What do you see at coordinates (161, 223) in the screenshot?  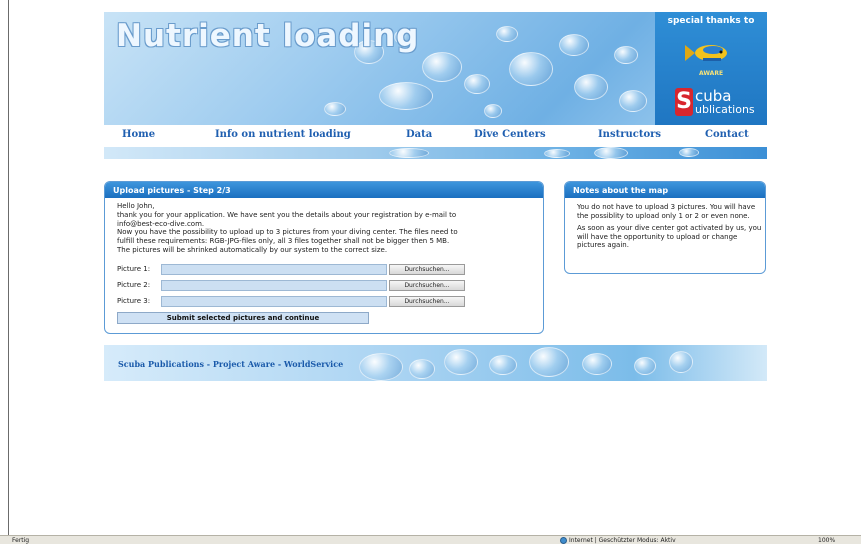 I see `instruction-line: info@best-eco-dive.com.` at bounding box center [161, 223].